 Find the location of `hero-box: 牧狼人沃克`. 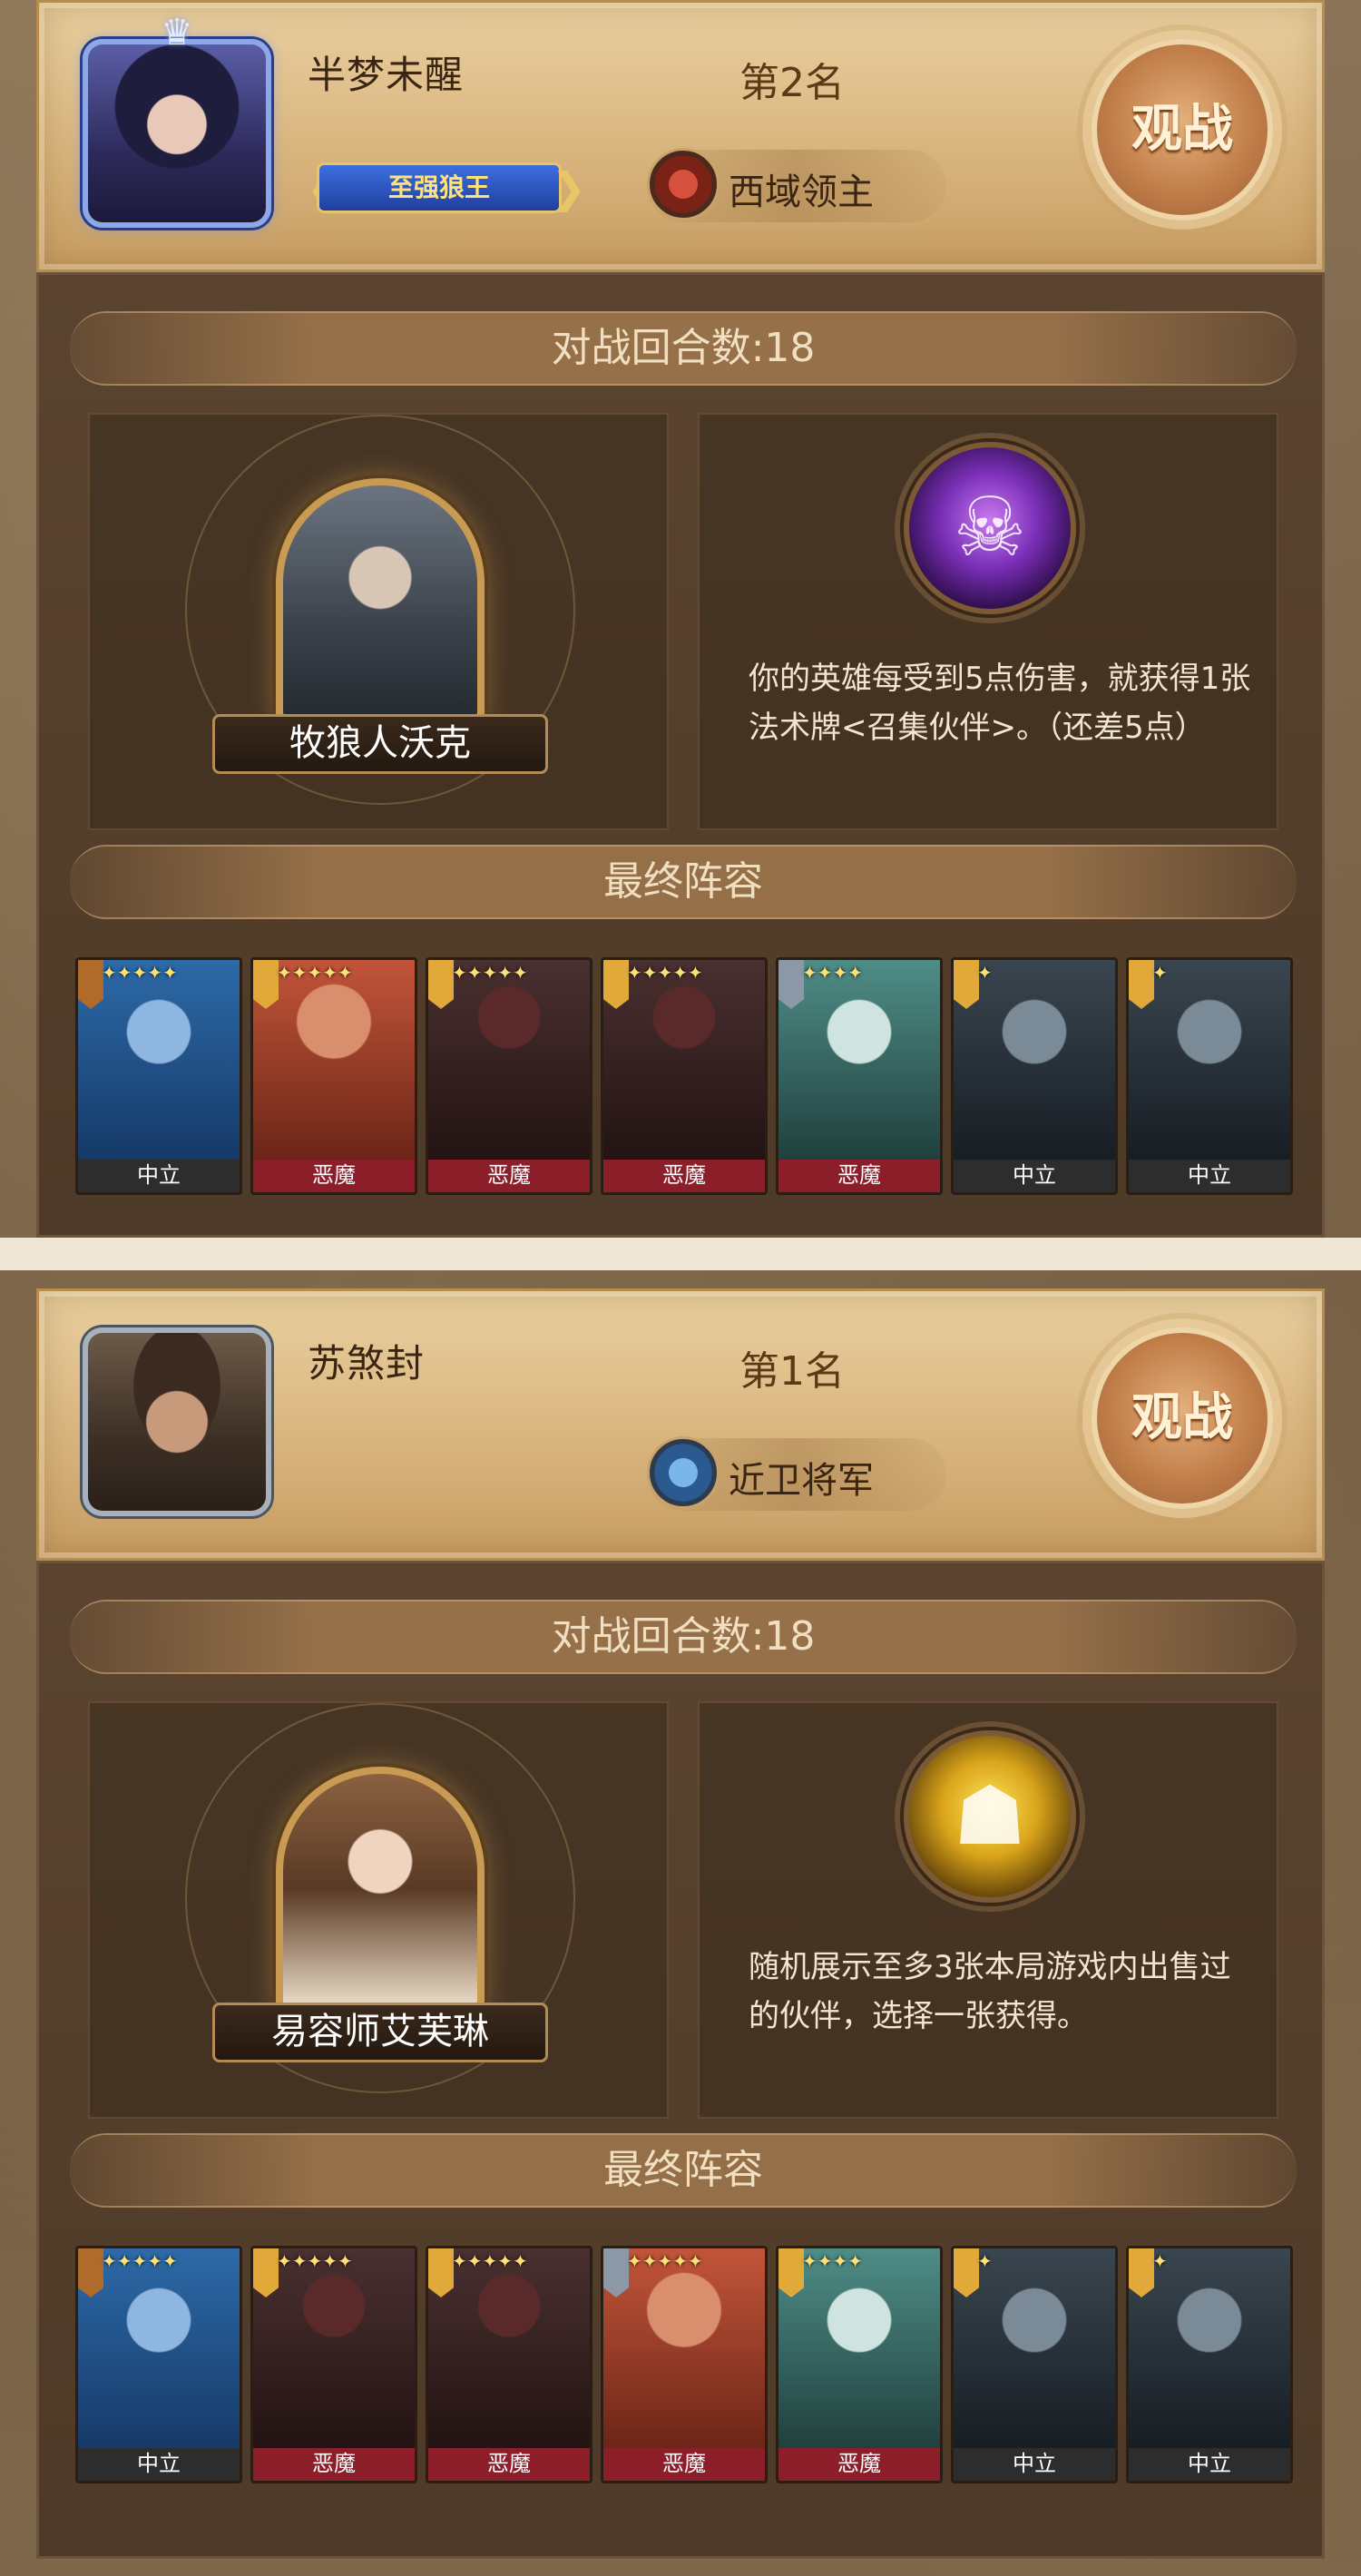

hero-box: 牧狼人沃克 is located at coordinates (378, 621).